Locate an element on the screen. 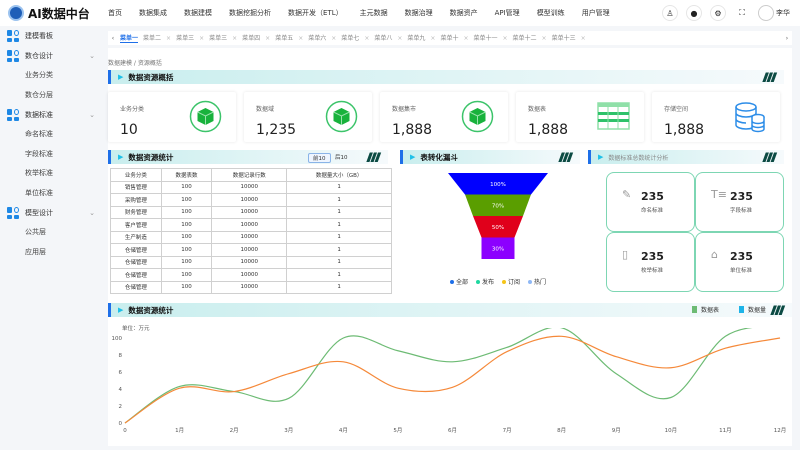 This screenshot has width=800, height=450. nav-item: 模型训练 is located at coordinates (551, 13).